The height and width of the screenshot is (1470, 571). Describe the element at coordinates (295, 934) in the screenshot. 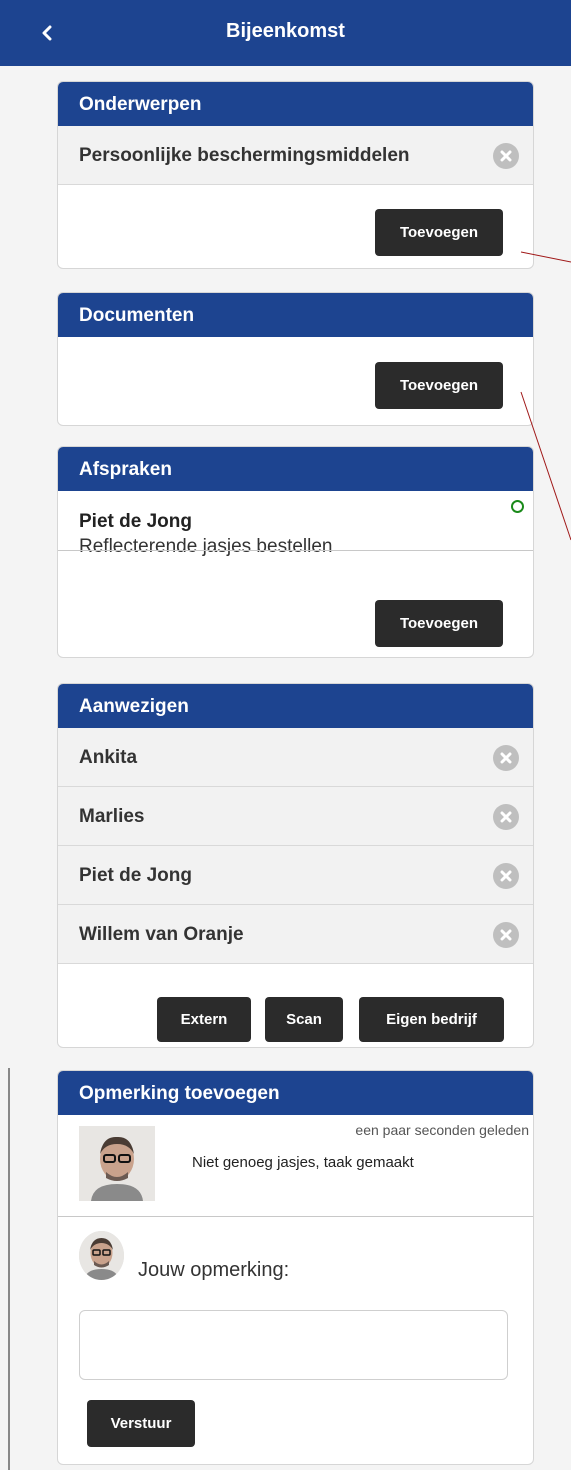

I see `attendee-row: Willem van Oranje` at that location.